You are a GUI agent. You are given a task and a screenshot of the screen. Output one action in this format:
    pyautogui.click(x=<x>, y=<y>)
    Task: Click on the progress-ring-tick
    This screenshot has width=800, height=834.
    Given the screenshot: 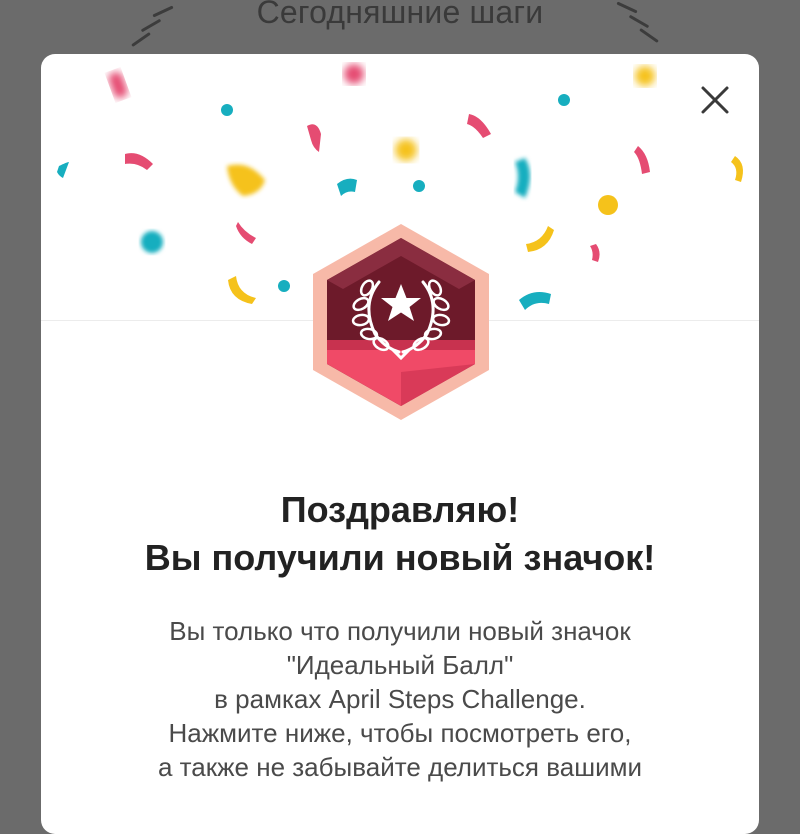 What is the action you would take?
    pyautogui.click(x=141, y=39)
    